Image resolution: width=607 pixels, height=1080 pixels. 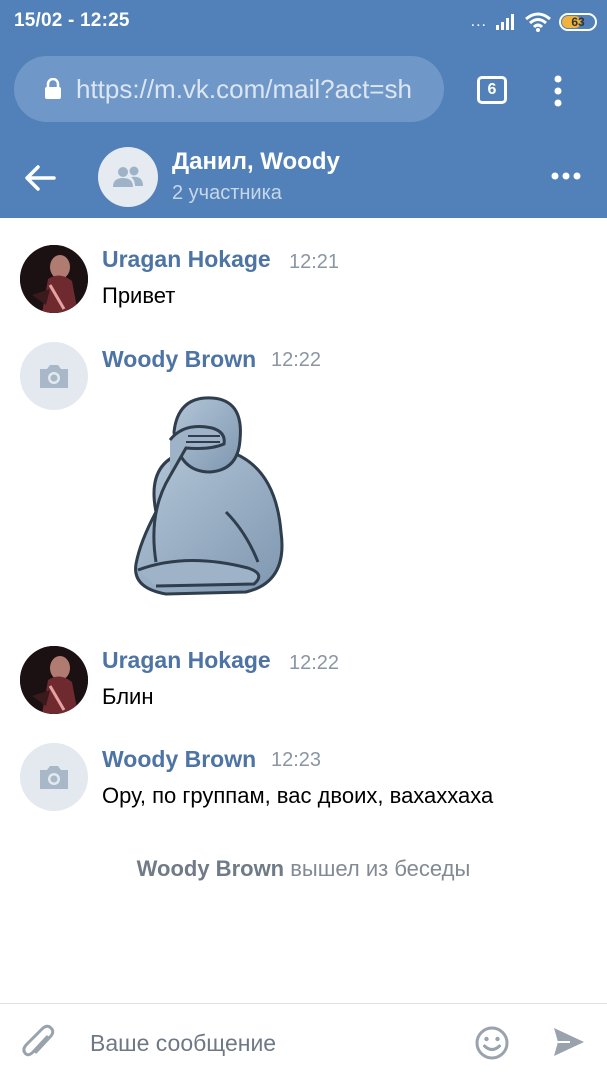 I want to click on attach-paperclip-icon, so click(x=38, y=1043).